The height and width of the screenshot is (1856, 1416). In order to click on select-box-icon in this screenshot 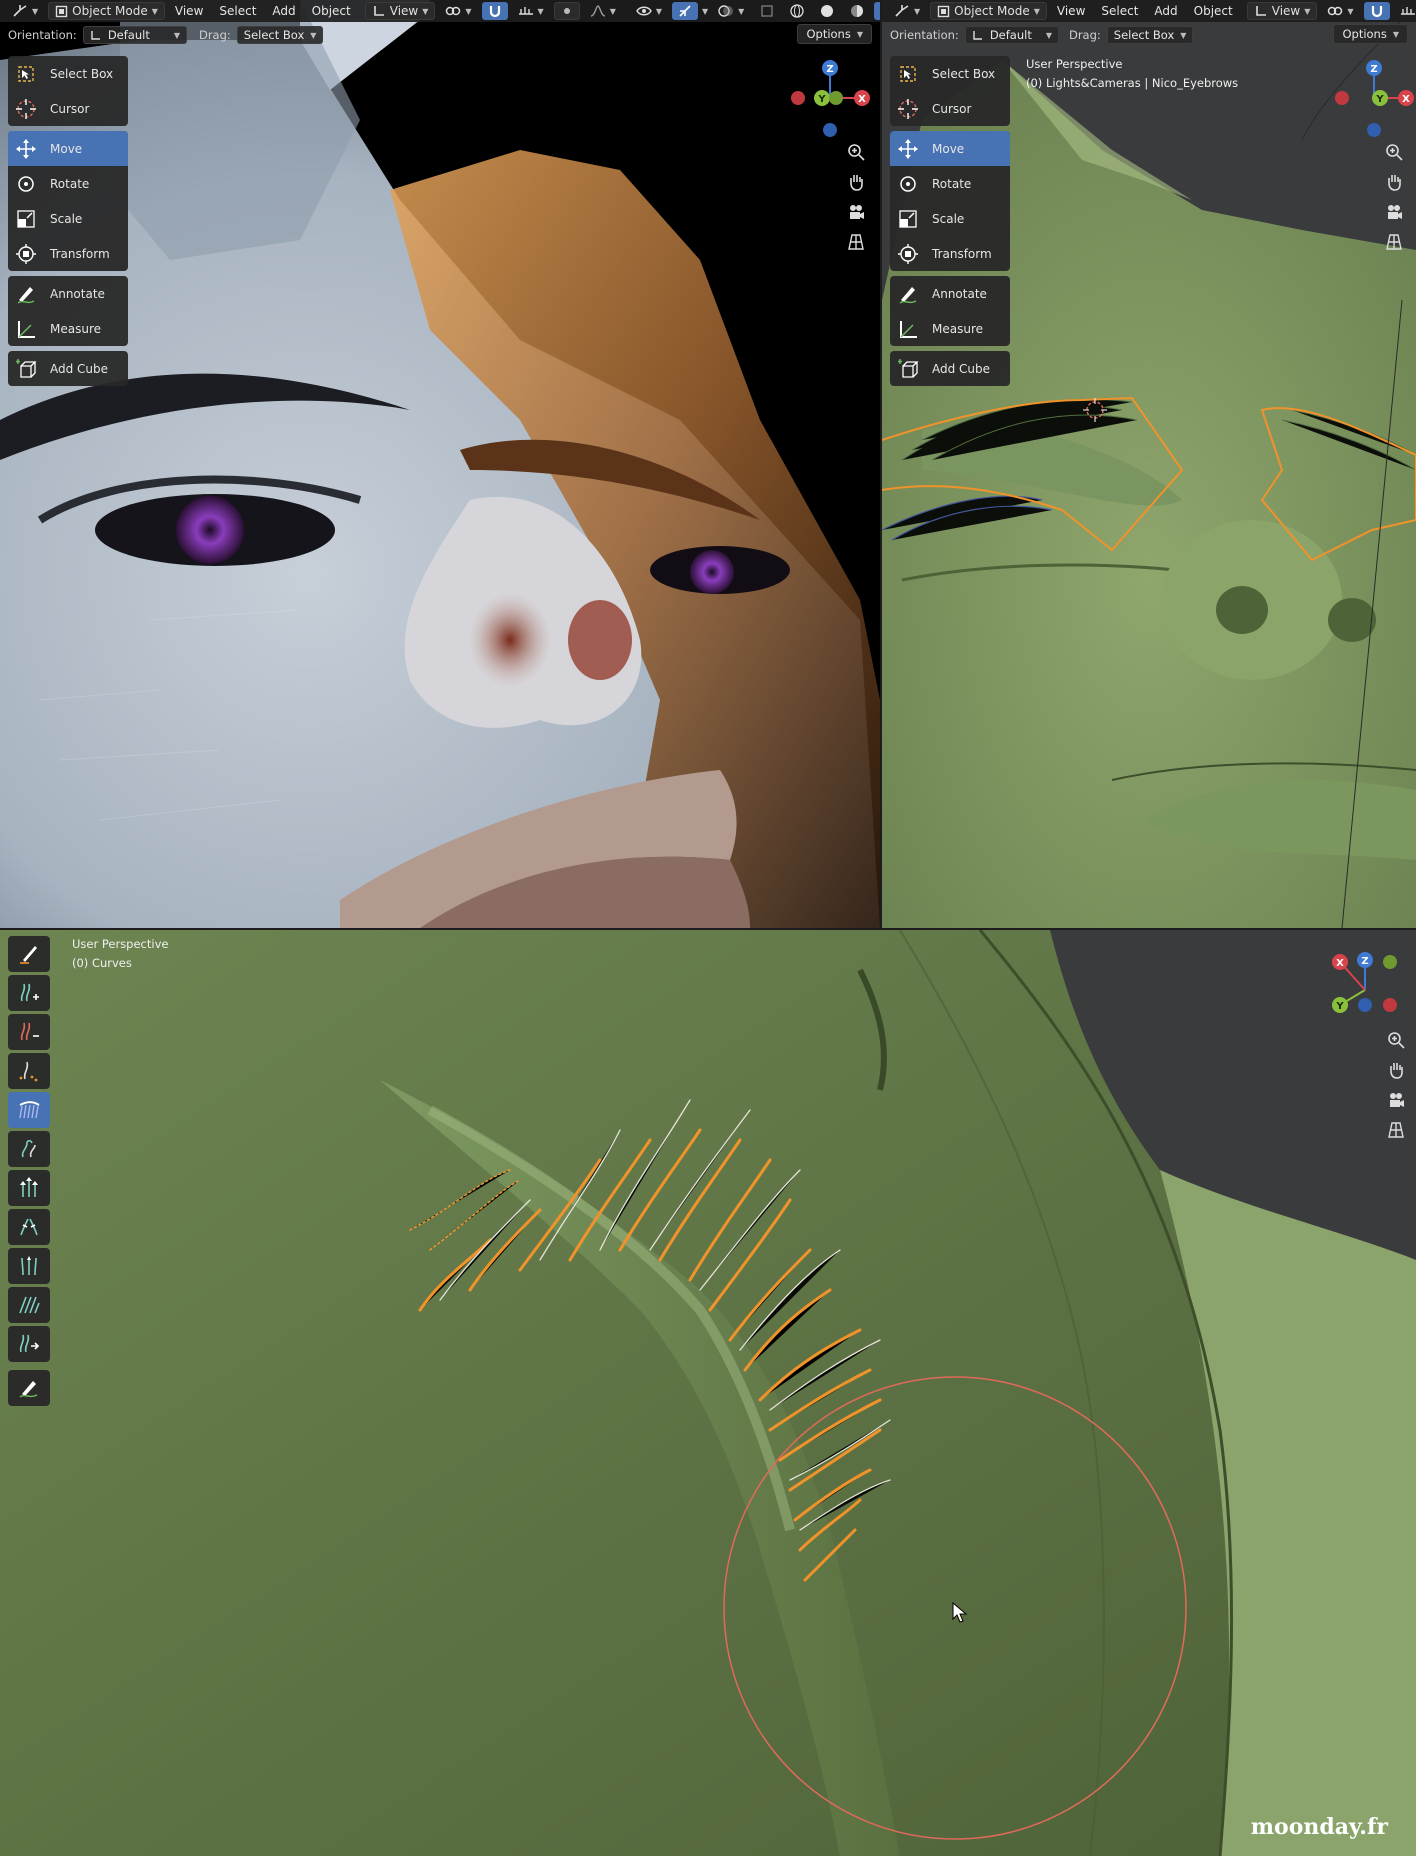, I will do `click(26, 73)`.